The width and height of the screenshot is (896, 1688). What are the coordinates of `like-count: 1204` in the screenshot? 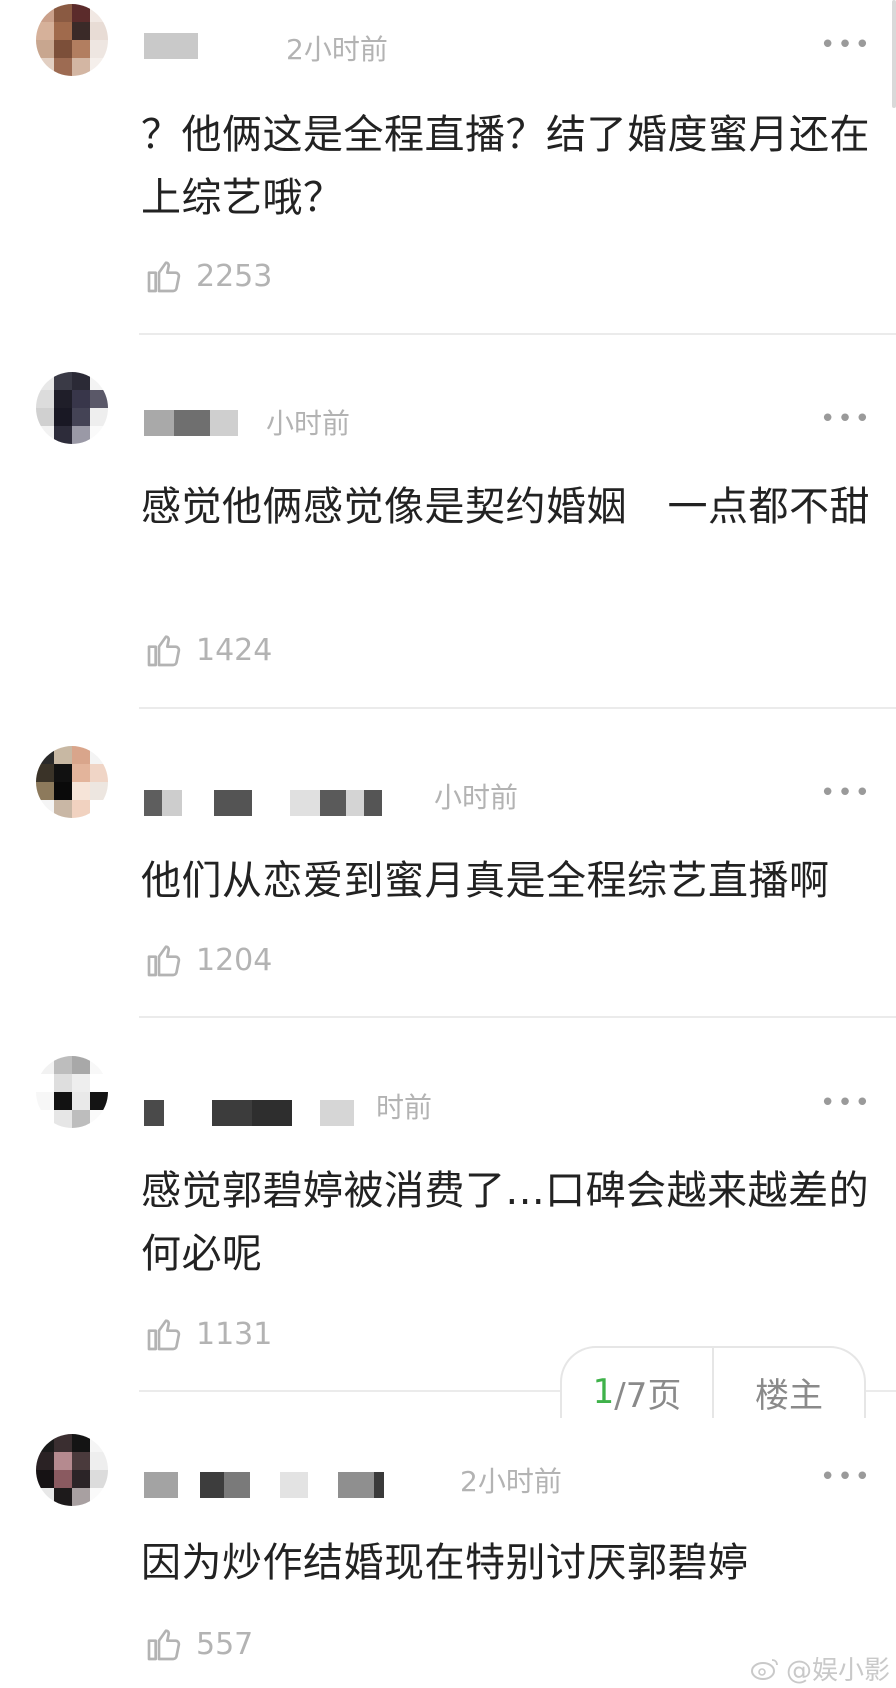 It's located at (234, 960).